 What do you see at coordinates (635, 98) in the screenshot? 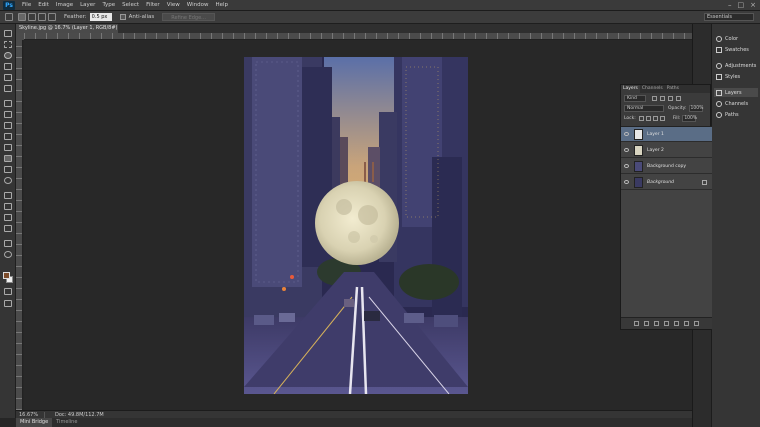
I see `filter-kind-select: Kind` at bounding box center [635, 98].